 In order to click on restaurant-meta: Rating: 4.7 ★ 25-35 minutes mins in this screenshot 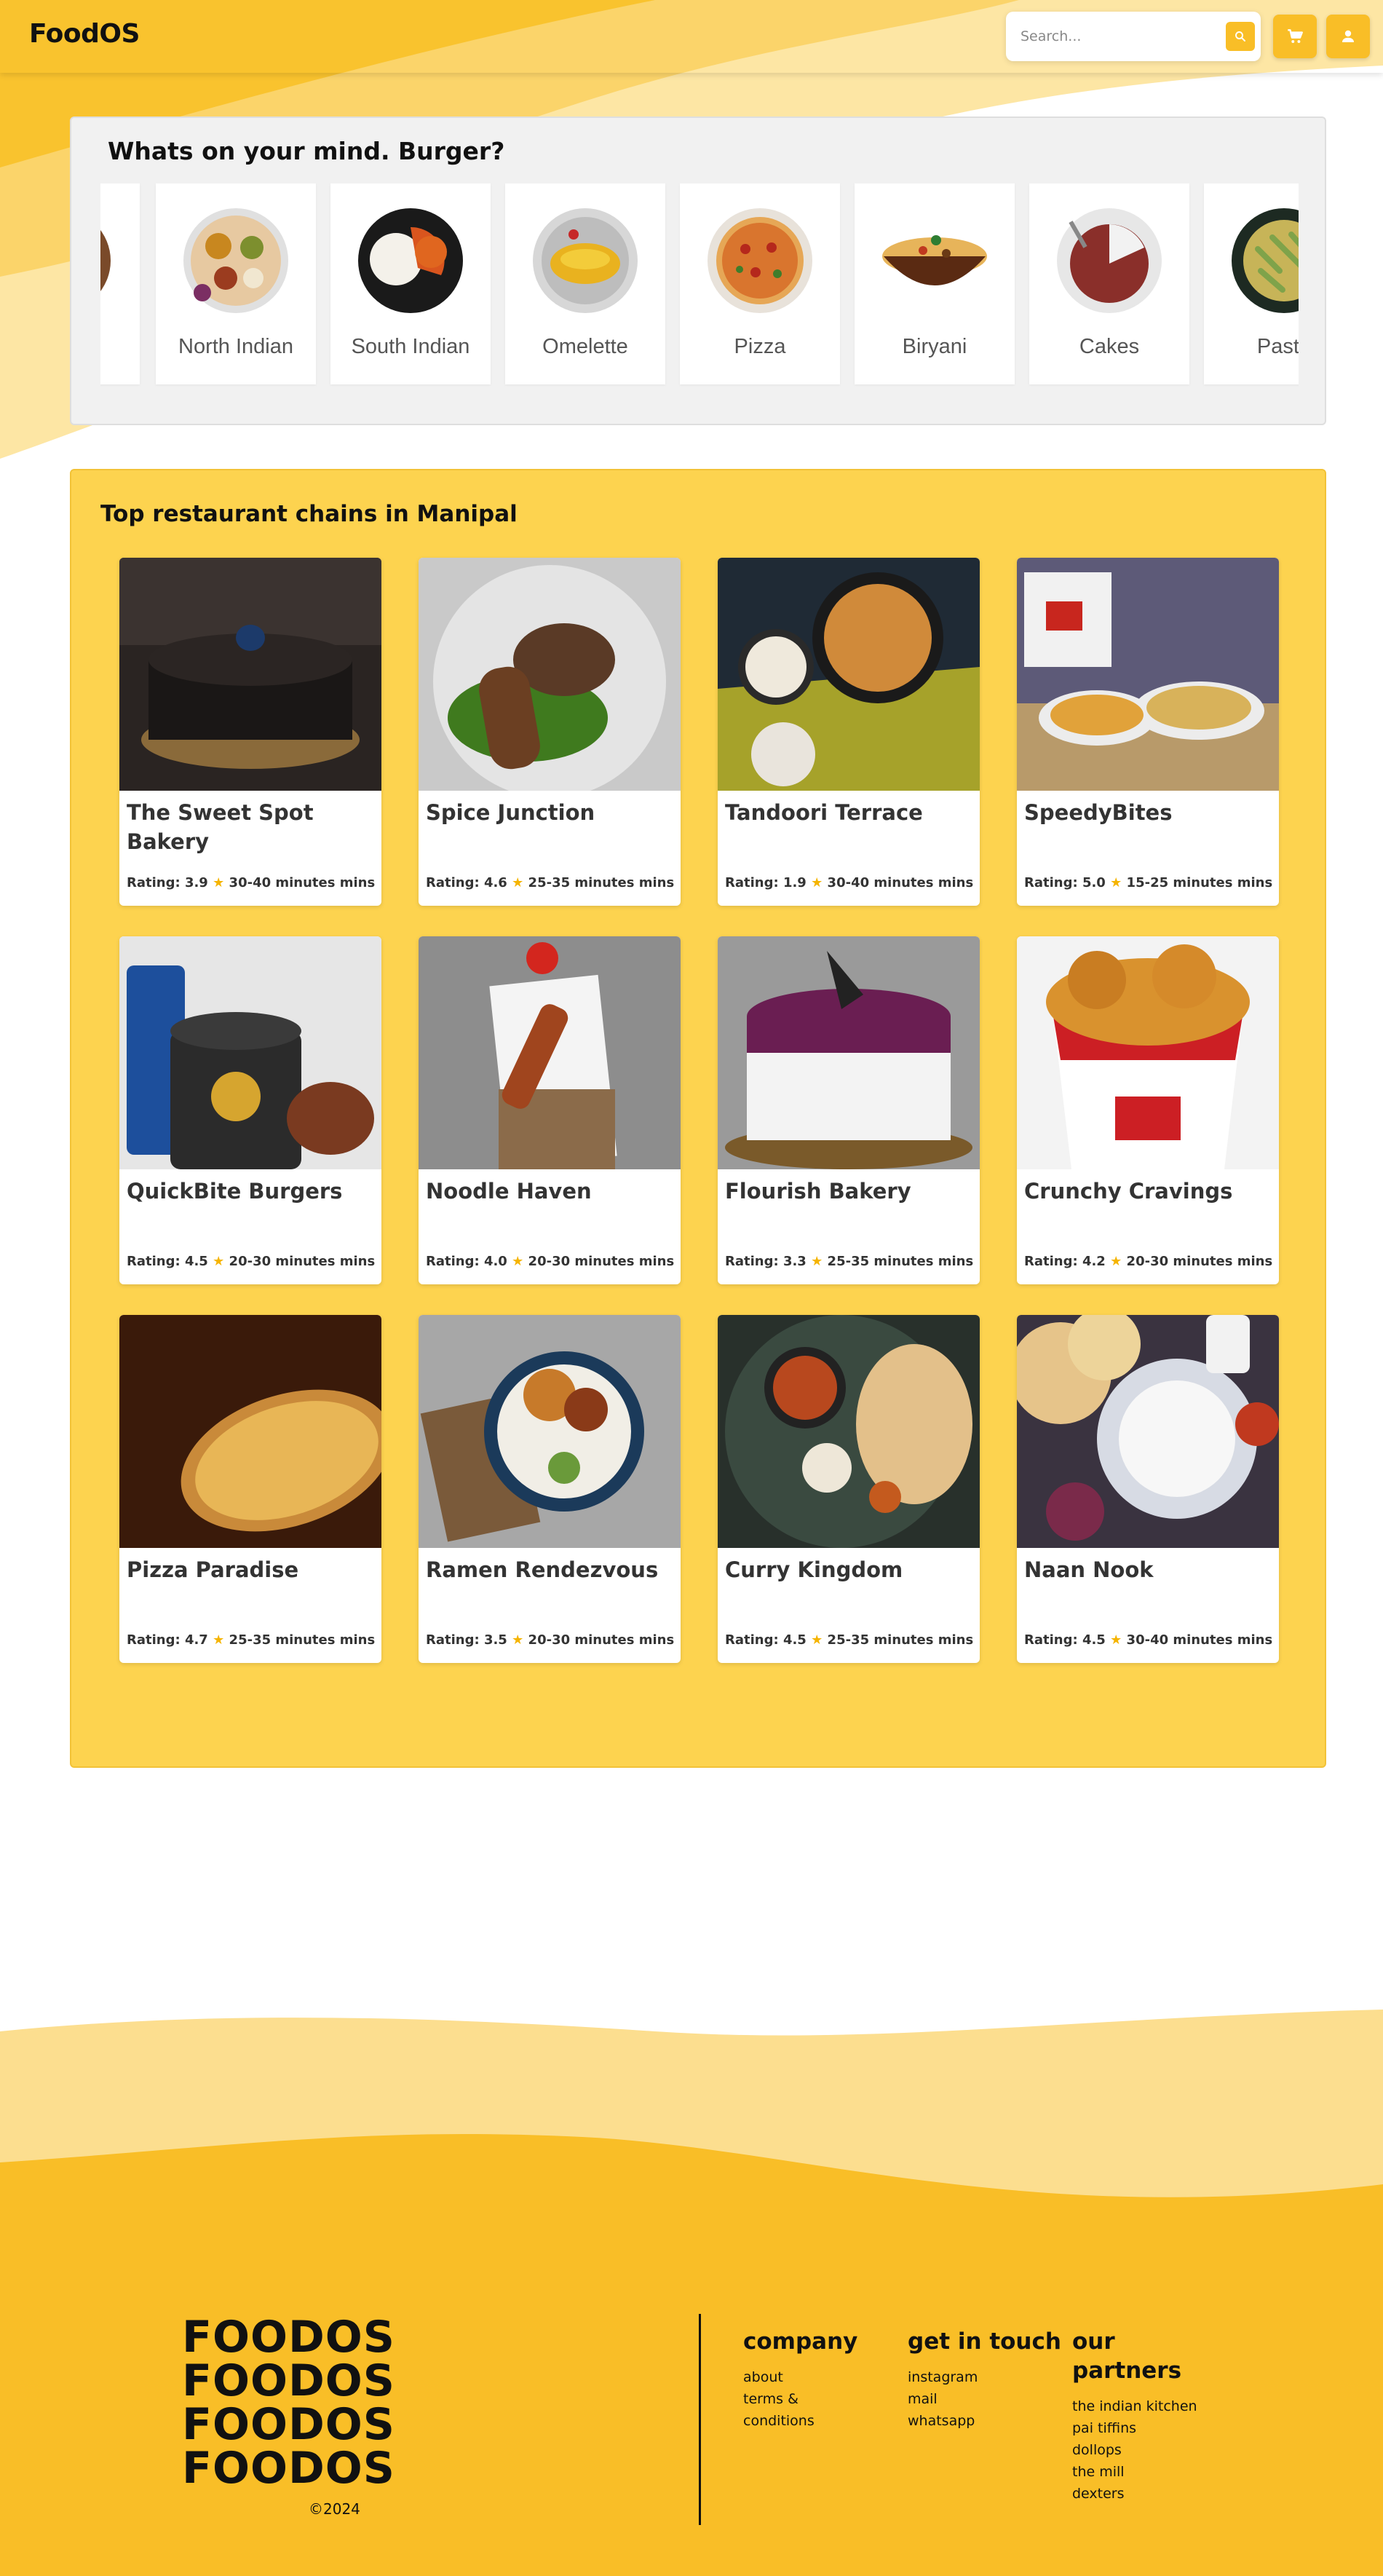, I will do `click(254, 1640)`.